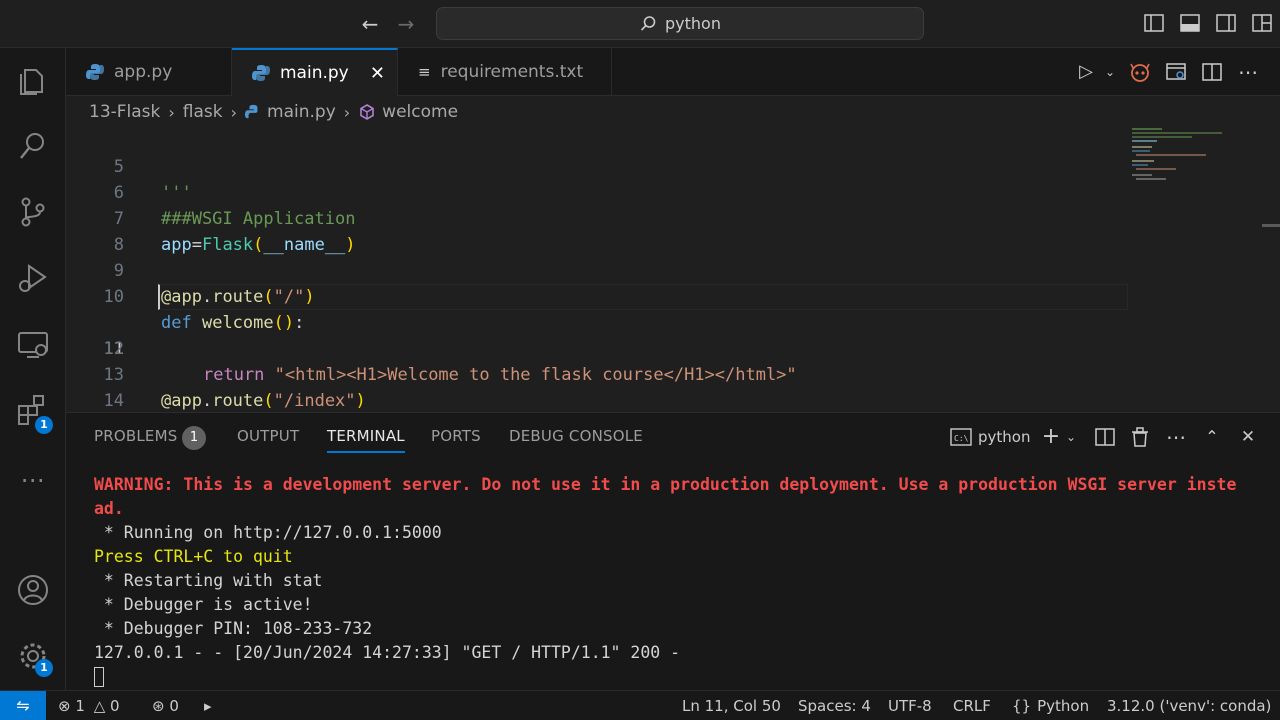 The width and height of the screenshot is (1280, 720). What do you see at coordinates (64, 706) in the screenshot?
I see `error-icon: ⊗` at bounding box center [64, 706].